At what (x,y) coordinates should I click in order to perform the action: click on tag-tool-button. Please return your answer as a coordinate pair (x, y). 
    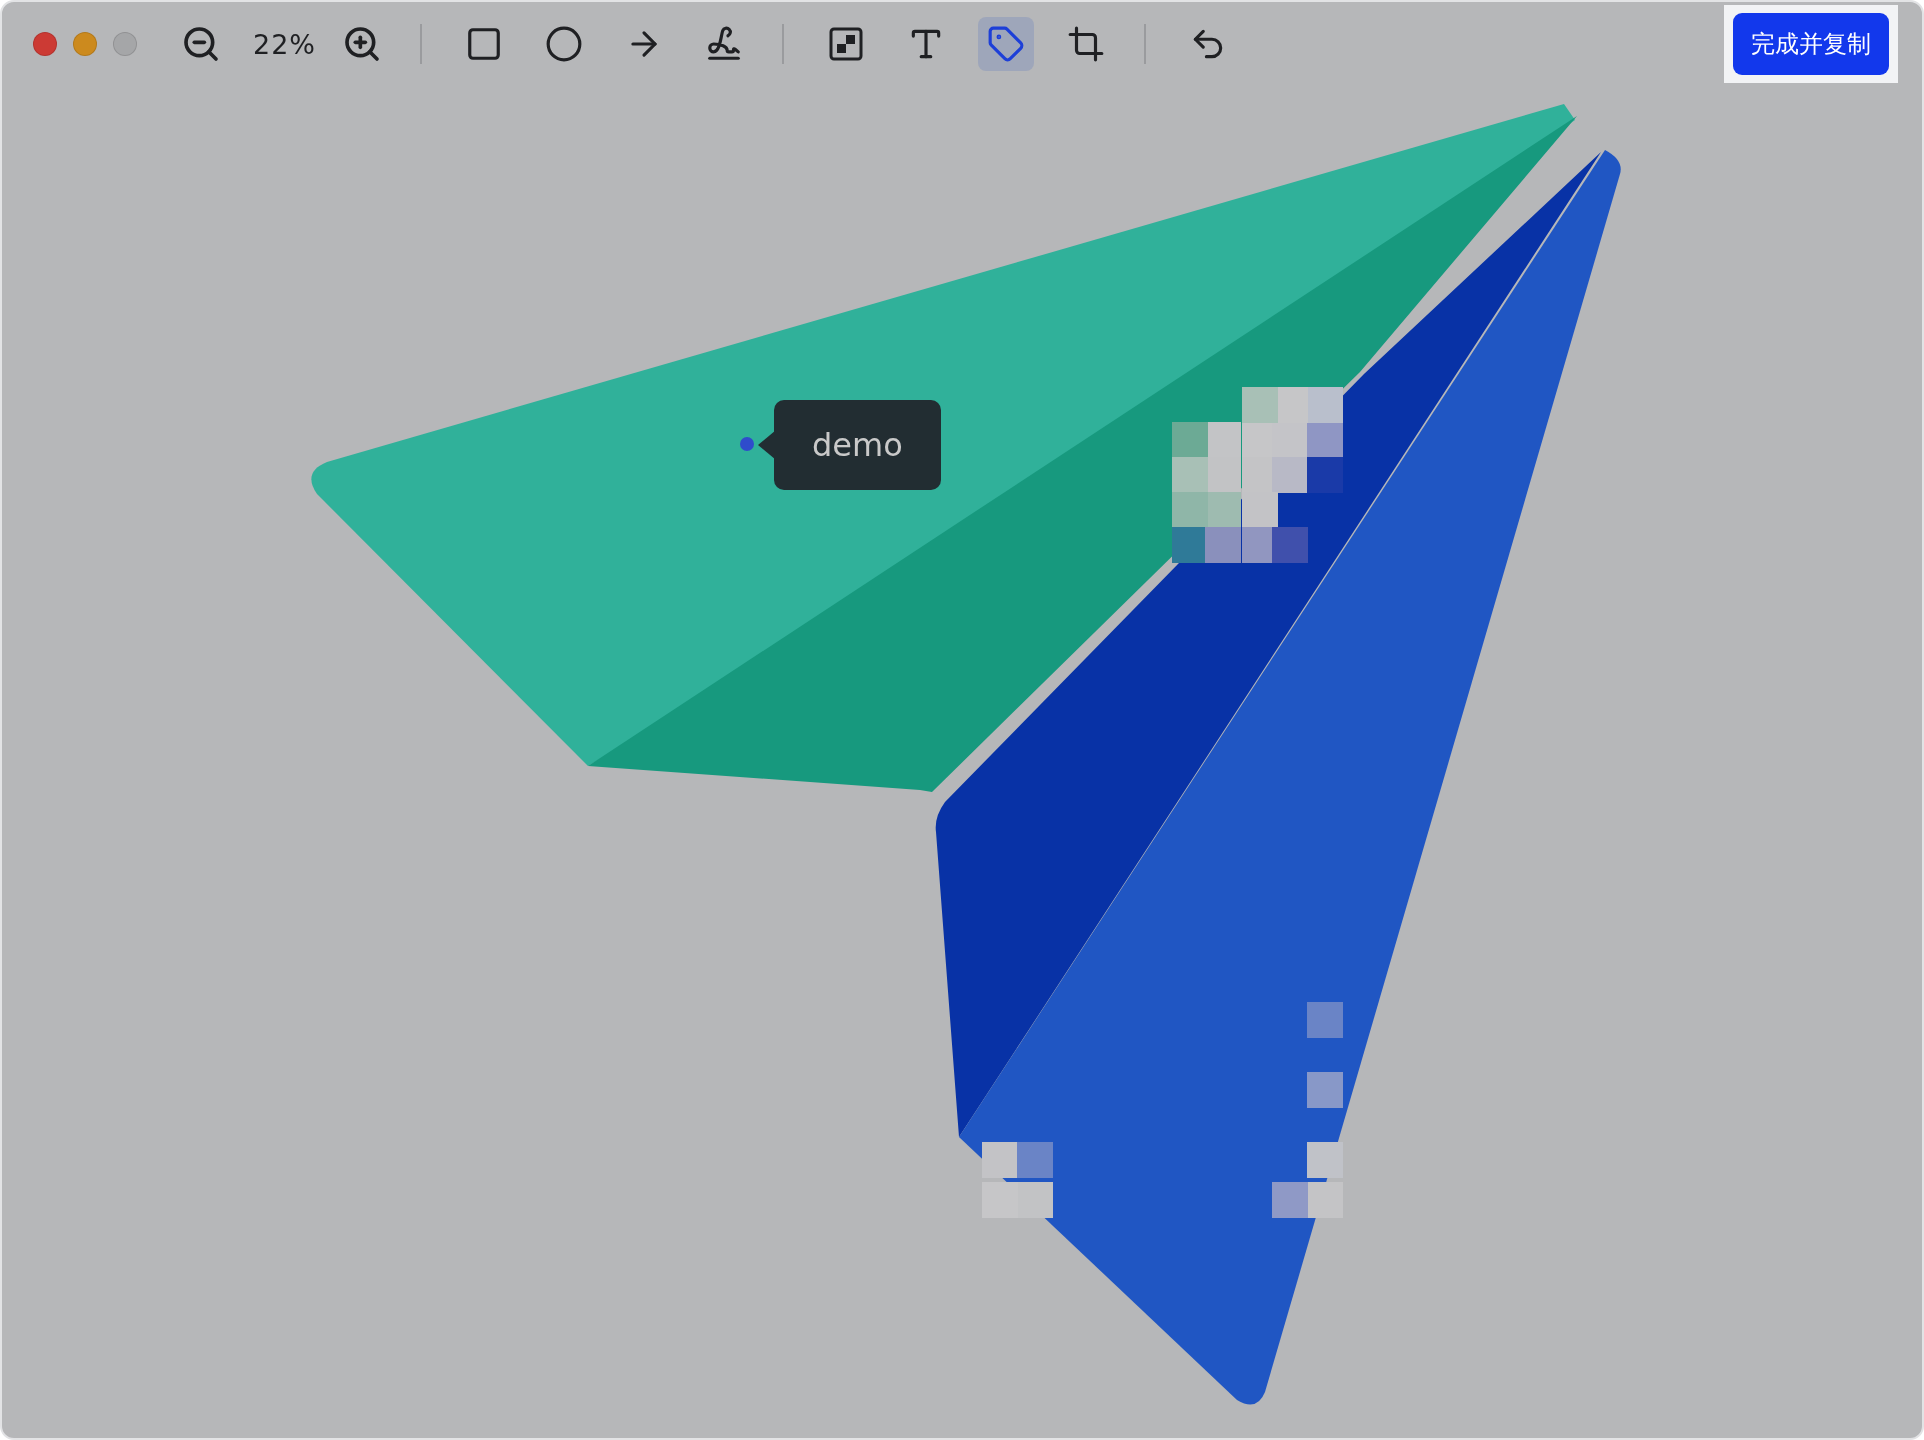
    Looking at the image, I should click on (1006, 44).